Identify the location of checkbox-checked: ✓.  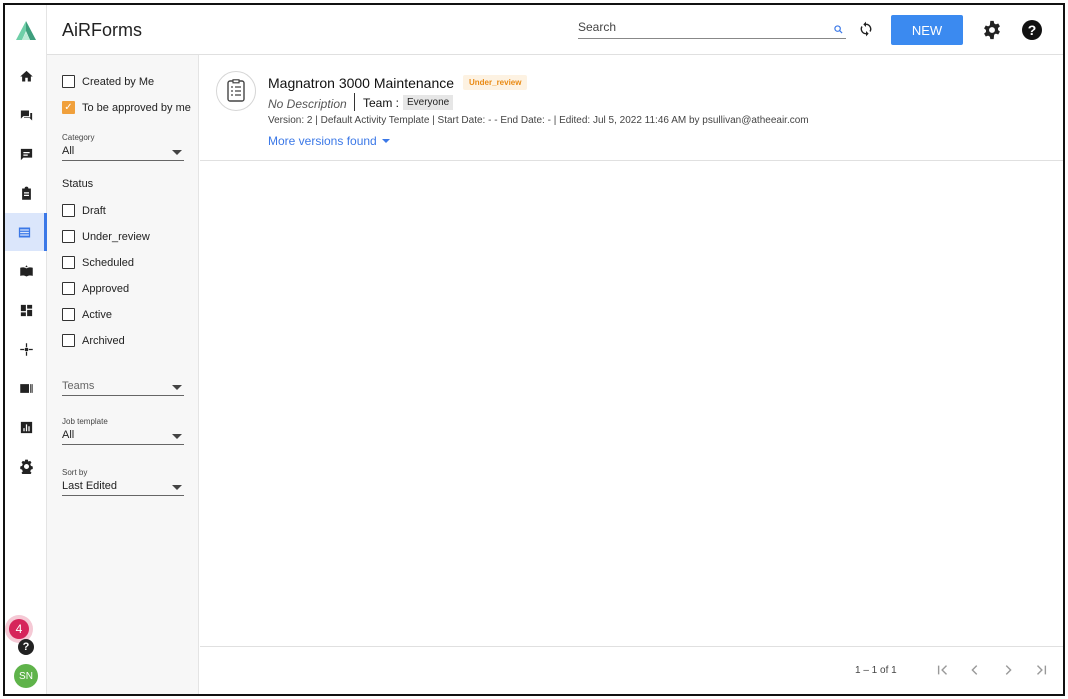
(68, 107).